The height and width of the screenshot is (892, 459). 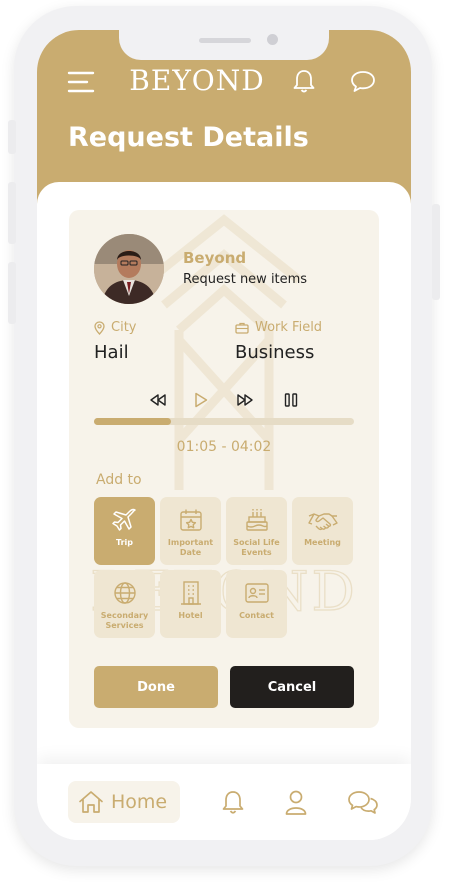 What do you see at coordinates (224, 400) in the screenshot?
I see `audio-controls` at bounding box center [224, 400].